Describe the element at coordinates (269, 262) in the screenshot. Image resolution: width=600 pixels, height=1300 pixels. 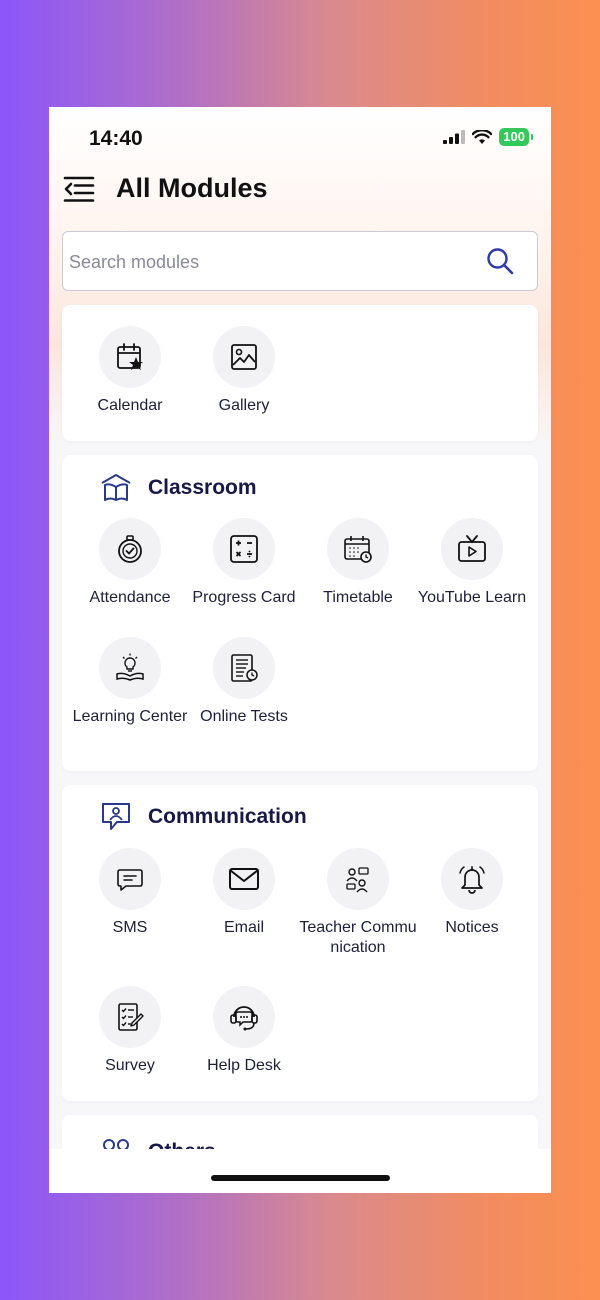
I see `search-input` at that location.